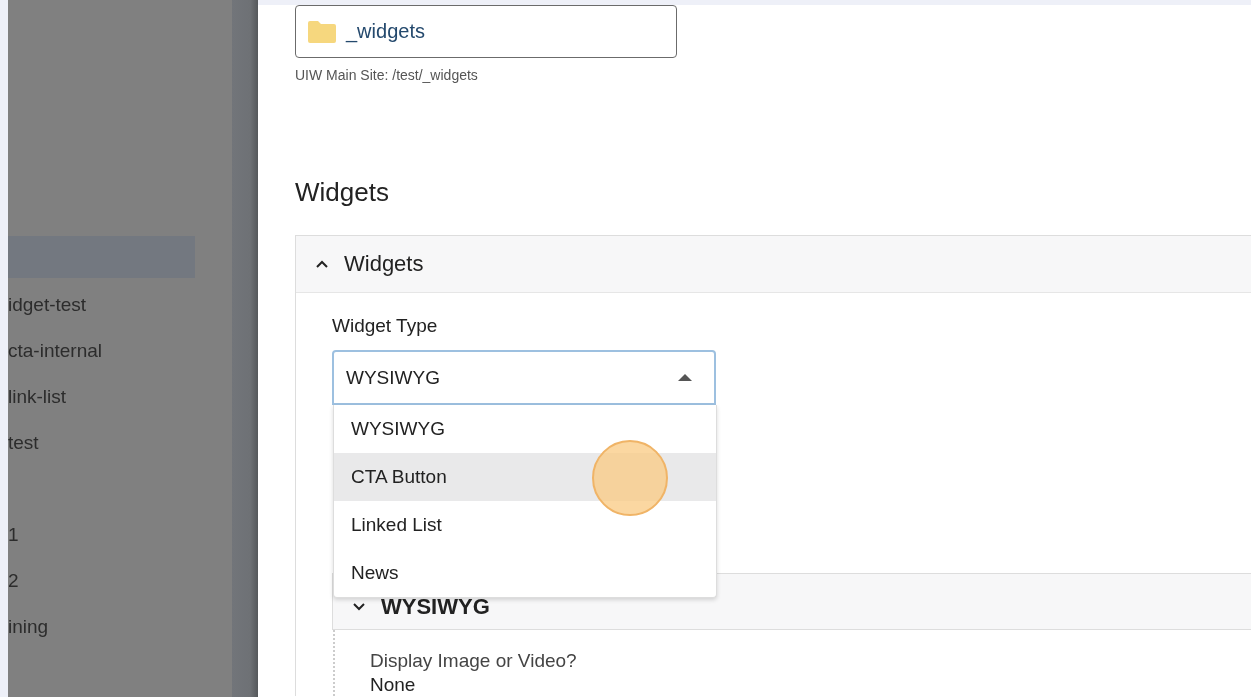 The image size is (1251, 697). What do you see at coordinates (101, 443) in the screenshot?
I see `sidebar-item: test` at bounding box center [101, 443].